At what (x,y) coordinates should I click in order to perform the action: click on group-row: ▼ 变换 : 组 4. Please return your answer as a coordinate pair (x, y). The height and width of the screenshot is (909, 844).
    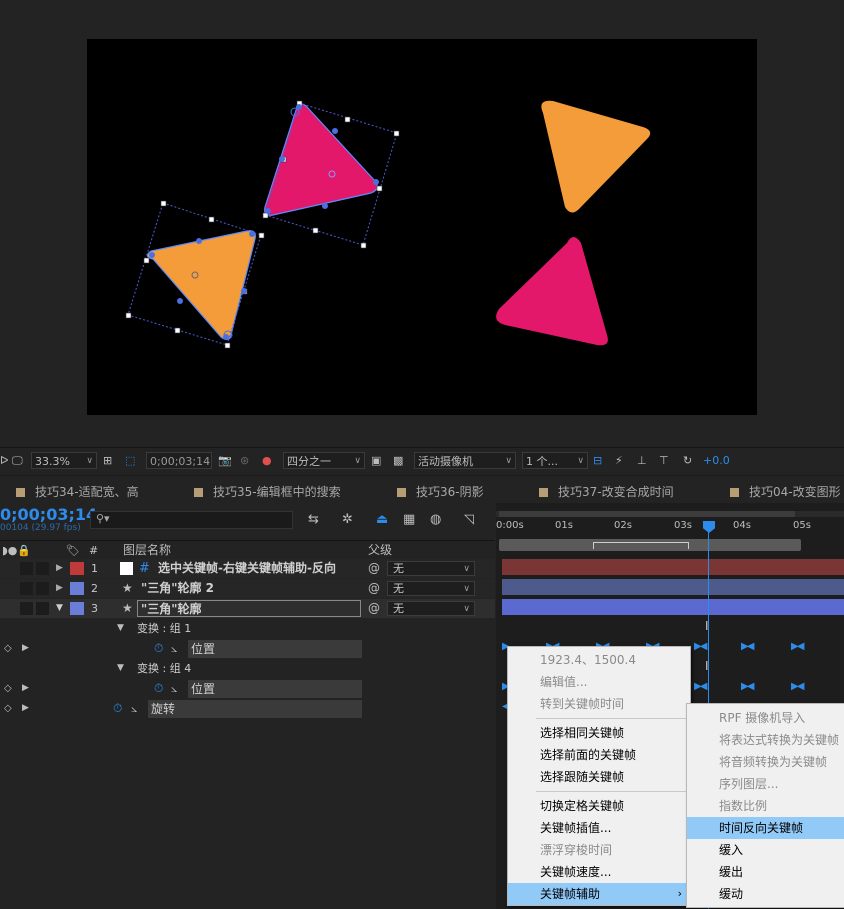
    Looking at the image, I should click on (247, 668).